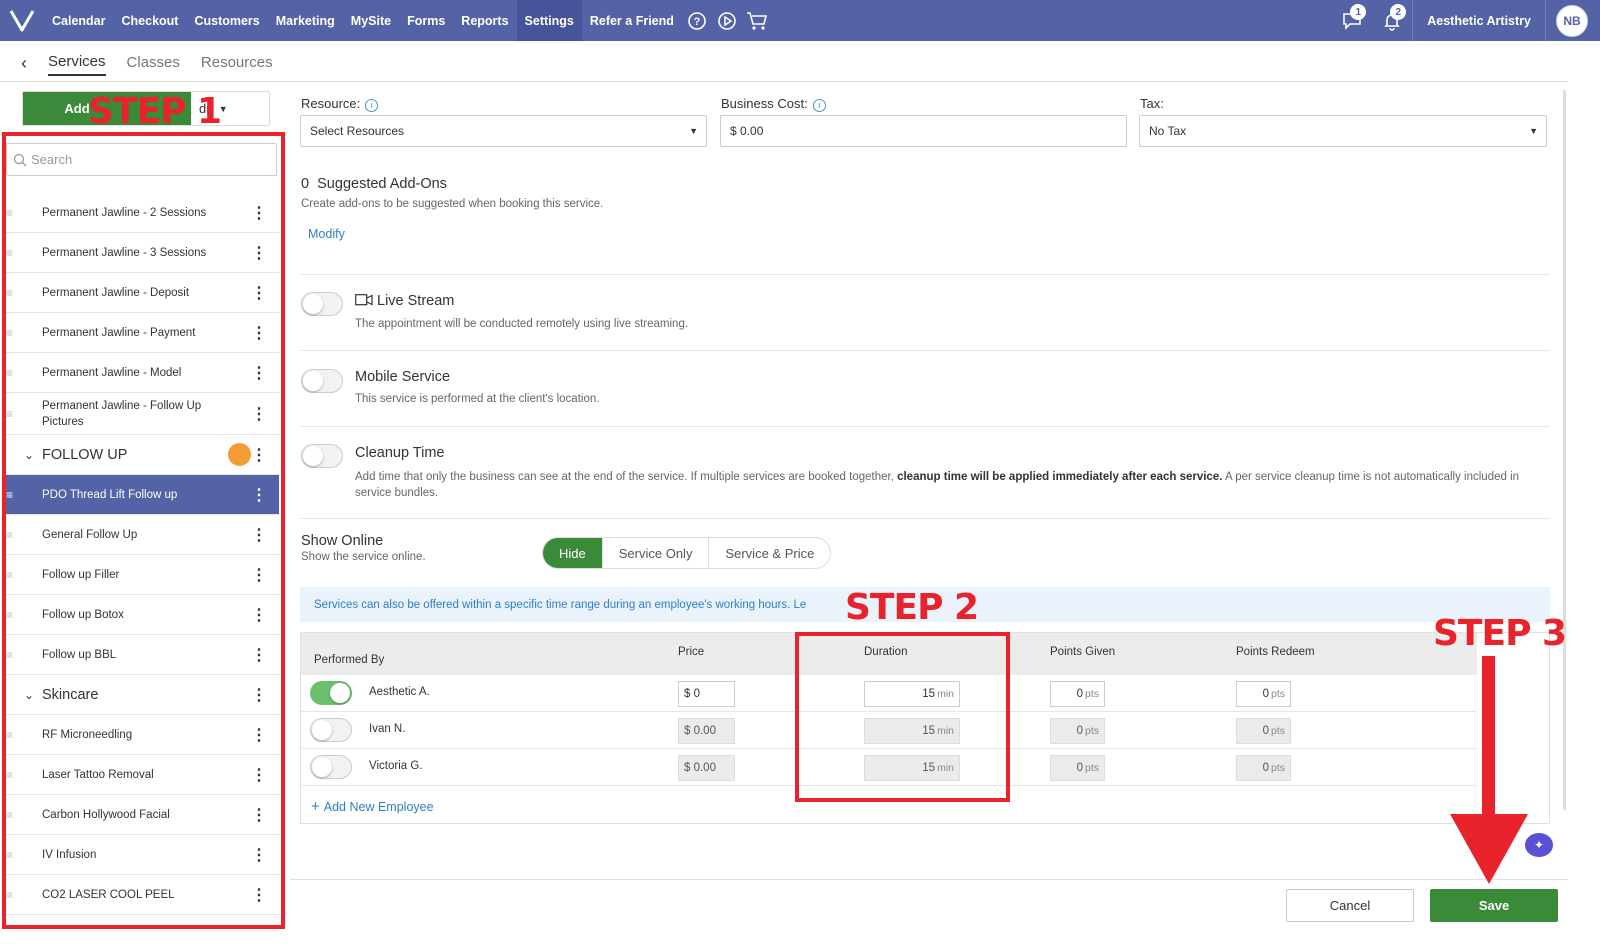  What do you see at coordinates (331, 103) in the screenshot?
I see `resource-label-text: Resource:` at bounding box center [331, 103].